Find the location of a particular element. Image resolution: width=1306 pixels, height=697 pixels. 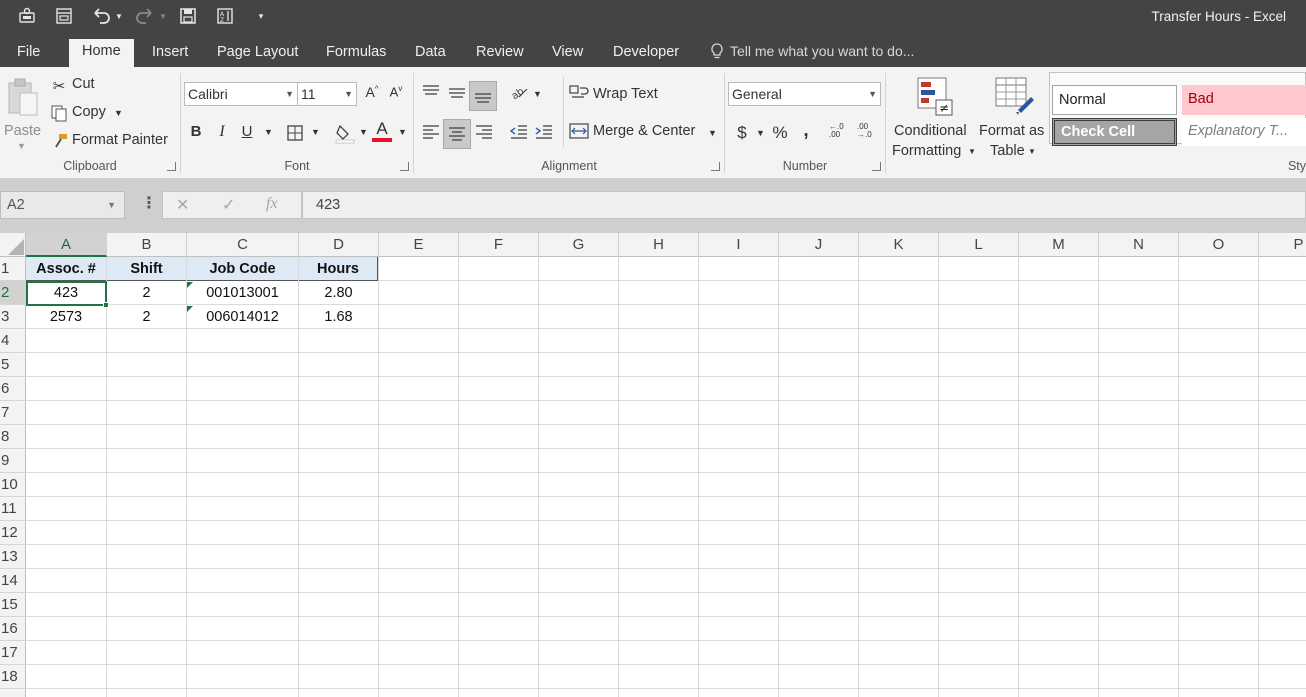

decrease-indent-icon is located at coordinates (519, 133).